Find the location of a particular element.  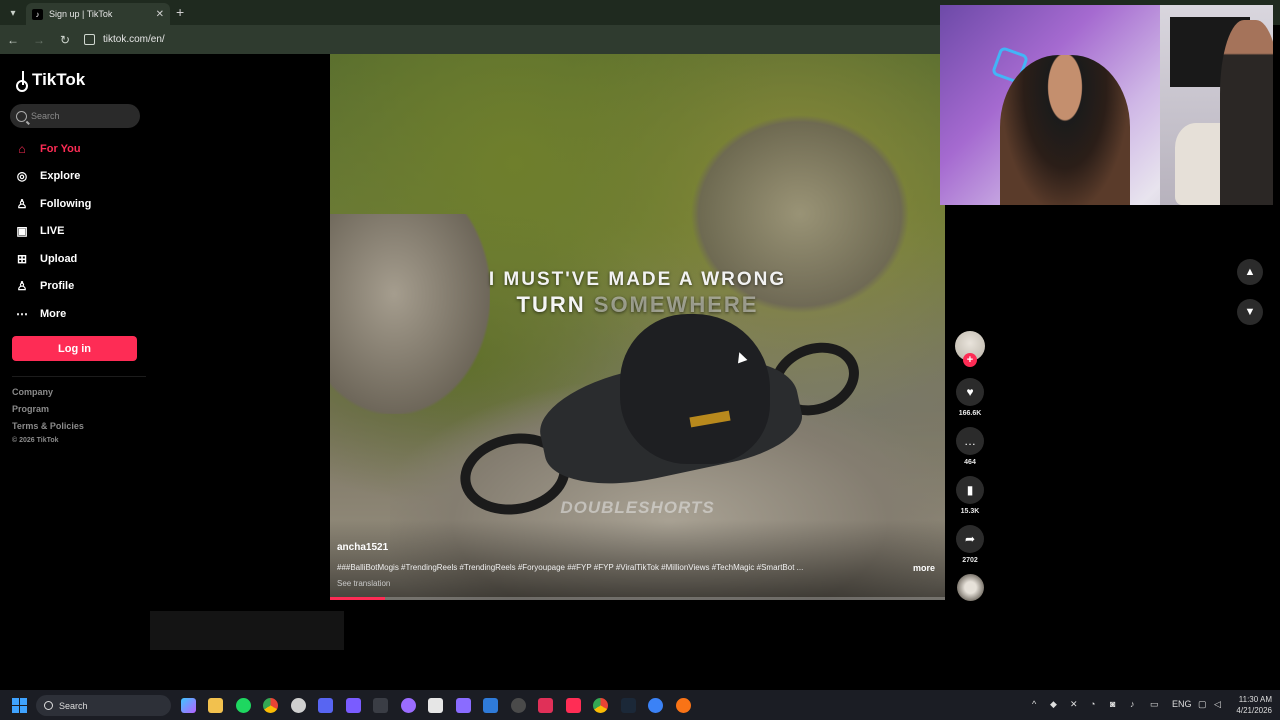

system-clock: 11:30 AM 4/21/2026 is located at coordinates (1251, 705).